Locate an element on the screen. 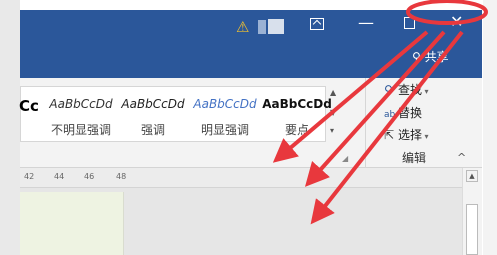 The width and height of the screenshot is (497, 255). share-button: ⚲ 共享 is located at coordinates (430, 56).